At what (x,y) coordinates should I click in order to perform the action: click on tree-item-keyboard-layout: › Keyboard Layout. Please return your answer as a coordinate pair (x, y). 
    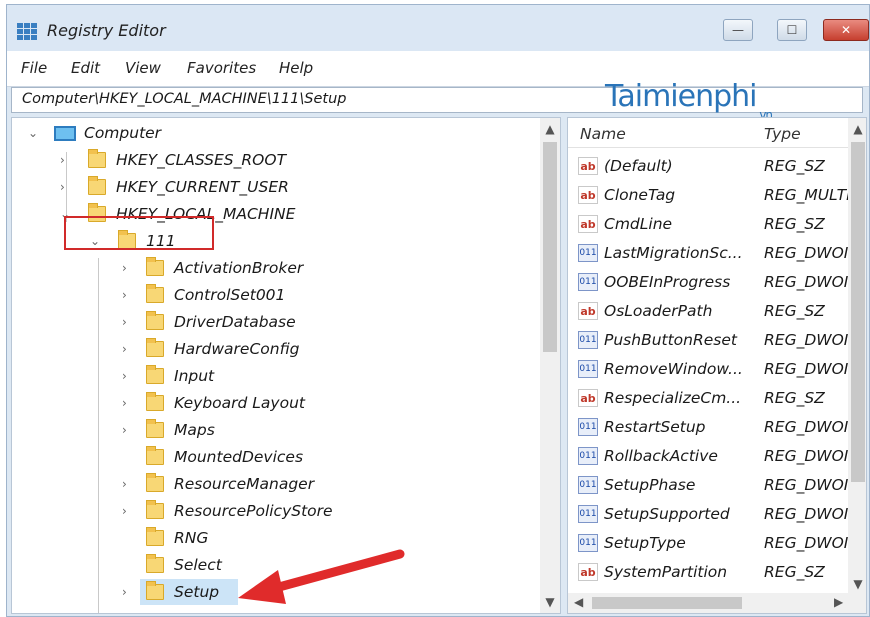
    Looking at the image, I should click on (272, 403).